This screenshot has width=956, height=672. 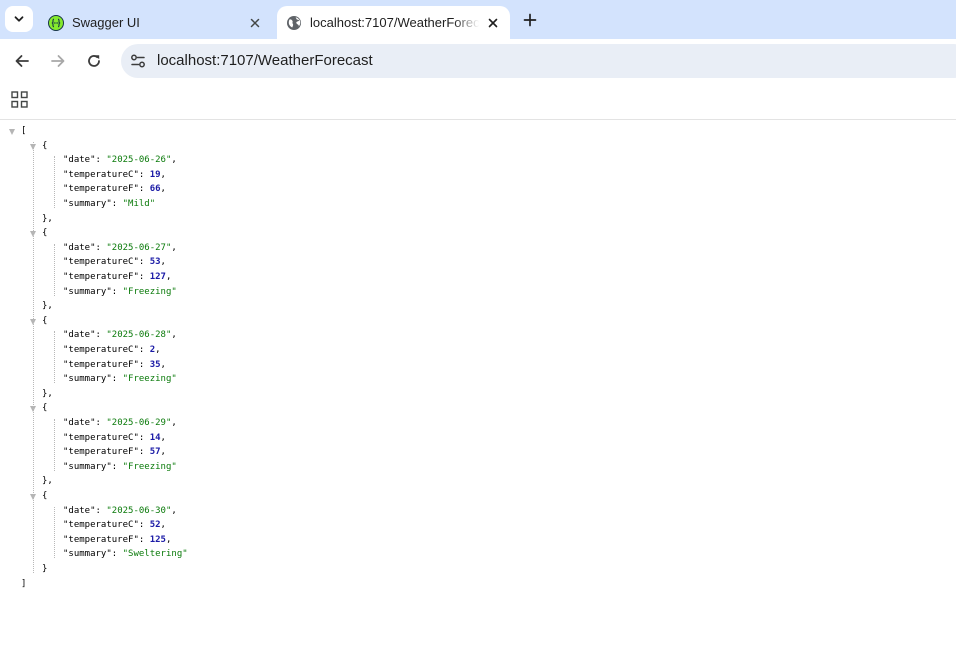 What do you see at coordinates (56, 22) in the screenshot?
I see `swagger-icon` at bounding box center [56, 22].